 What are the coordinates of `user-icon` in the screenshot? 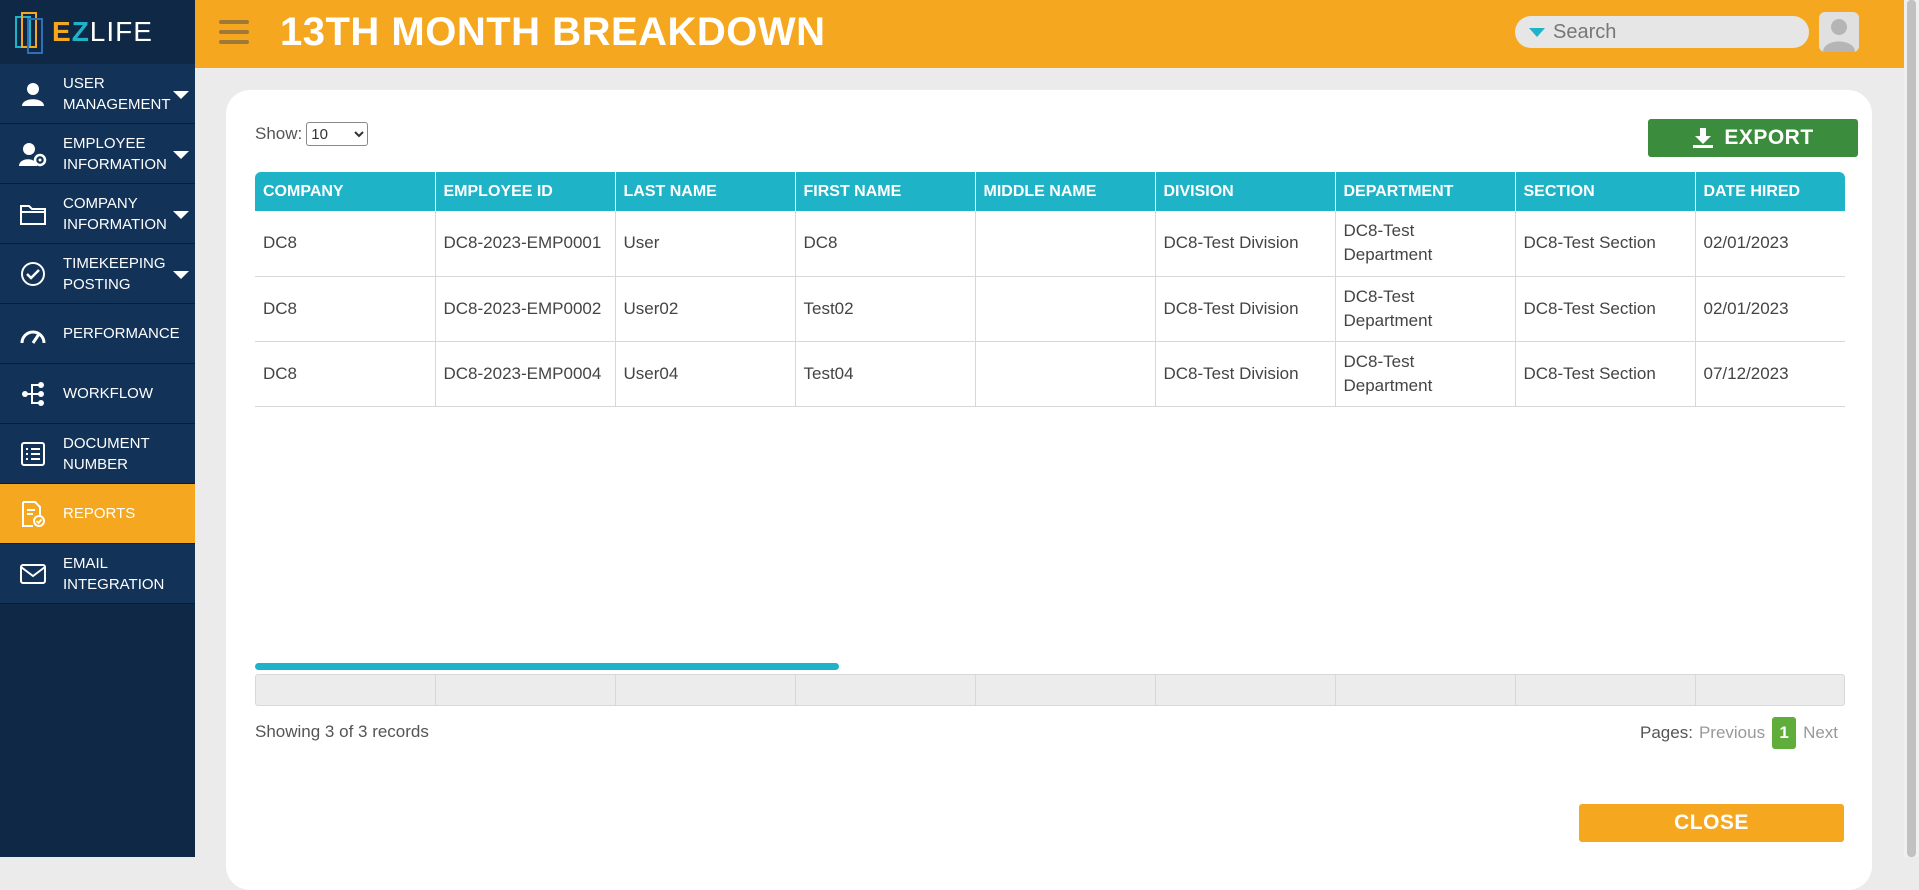 It's located at (33, 94).